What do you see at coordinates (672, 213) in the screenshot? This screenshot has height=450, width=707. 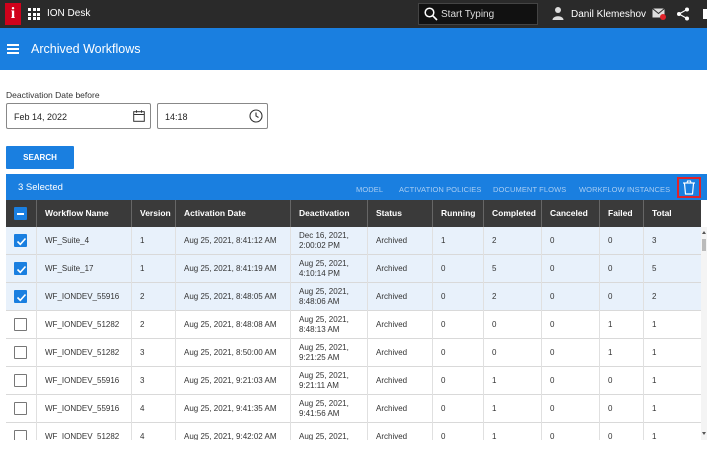 I see `column-header-total: Total` at bounding box center [672, 213].